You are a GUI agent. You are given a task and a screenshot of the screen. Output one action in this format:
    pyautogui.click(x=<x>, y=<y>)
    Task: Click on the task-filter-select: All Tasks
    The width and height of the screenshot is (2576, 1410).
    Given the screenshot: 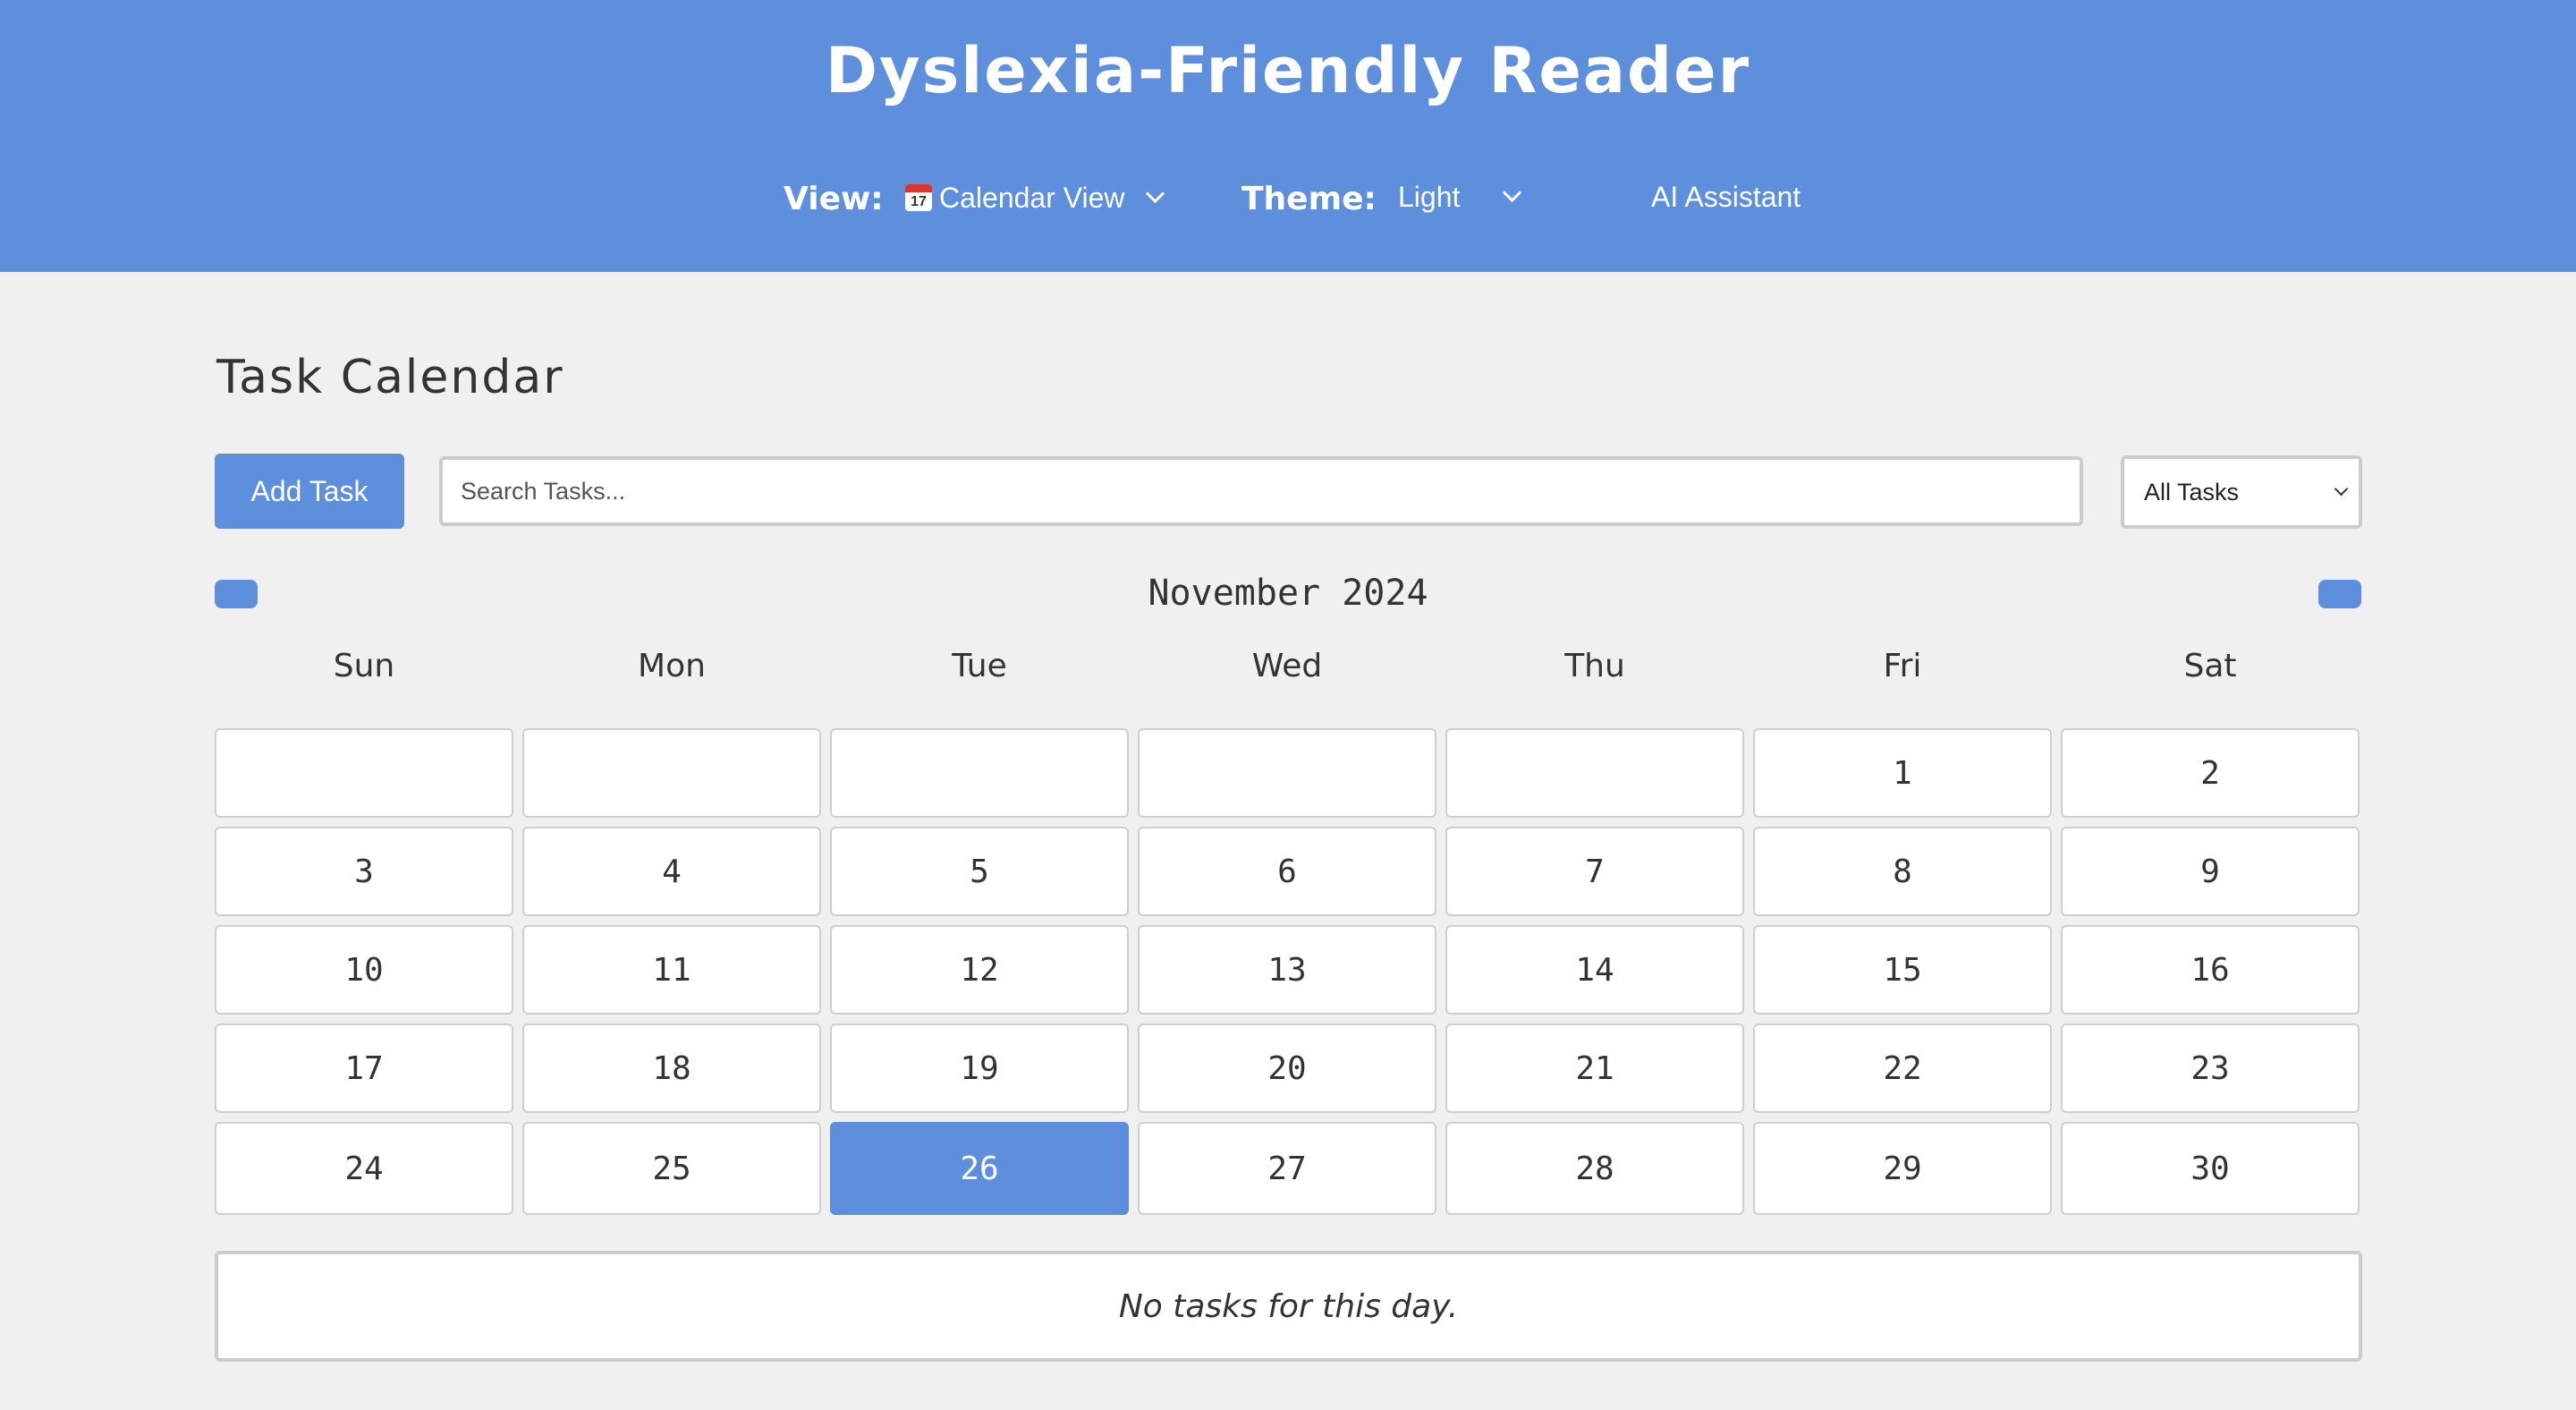 What is the action you would take?
    pyautogui.click(x=2241, y=492)
    